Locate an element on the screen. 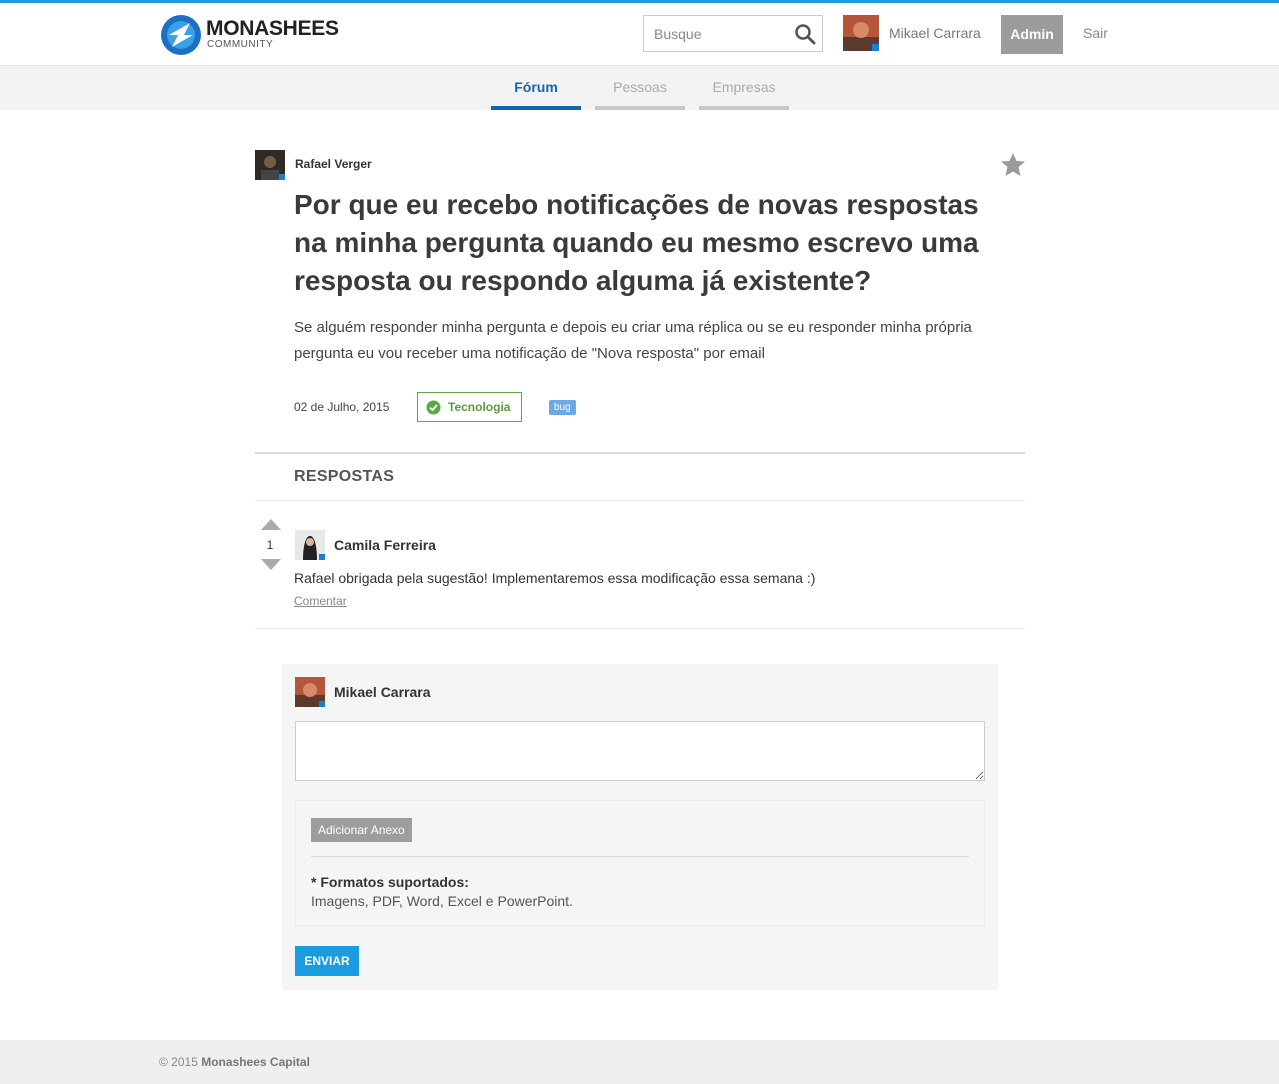  monashees-logo-icon is located at coordinates (181, 35).